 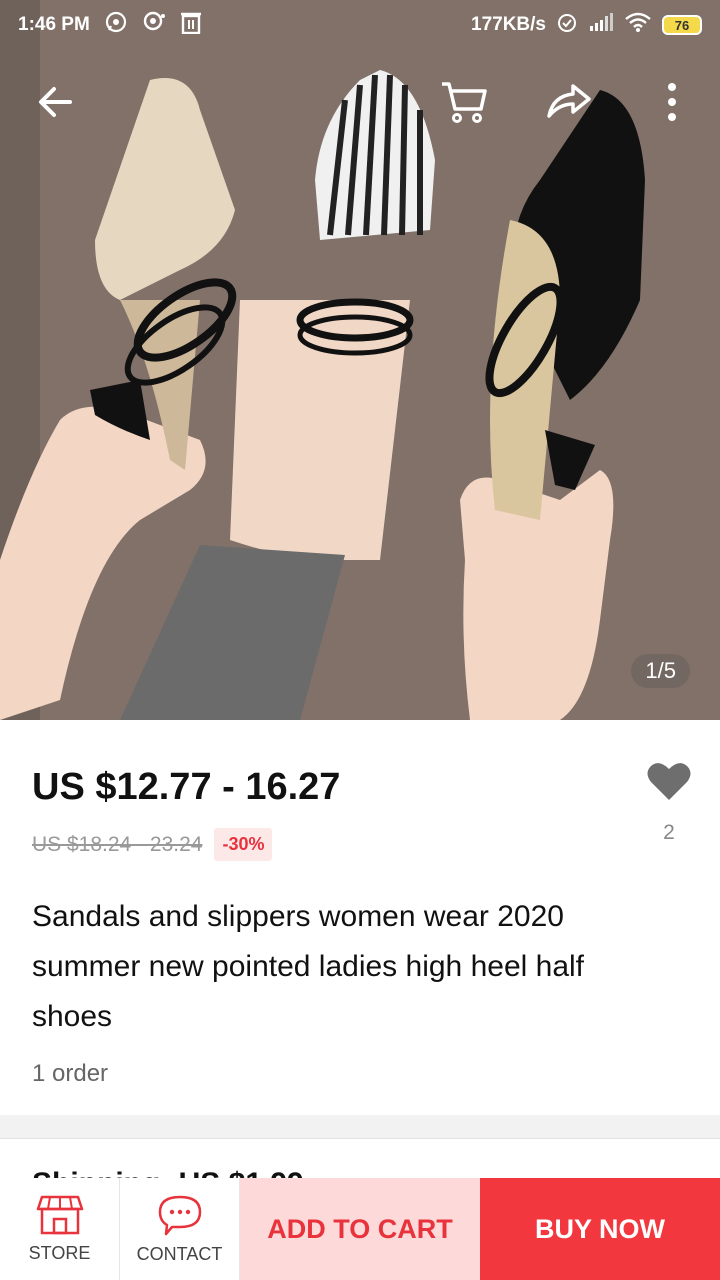 What do you see at coordinates (54, 24) in the screenshot?
I see `status-time: 1:46 PM` at bounding box center [54, 24].